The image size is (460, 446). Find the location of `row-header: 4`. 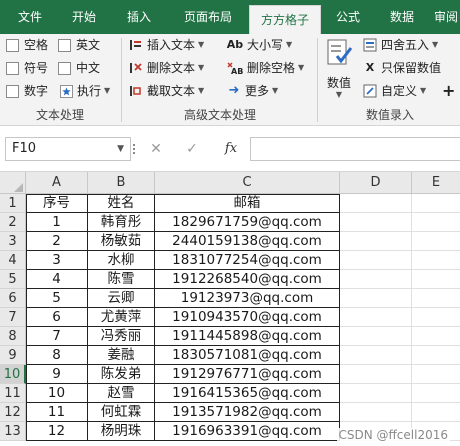

row-header: 4 is located at coordinates (13, 260).